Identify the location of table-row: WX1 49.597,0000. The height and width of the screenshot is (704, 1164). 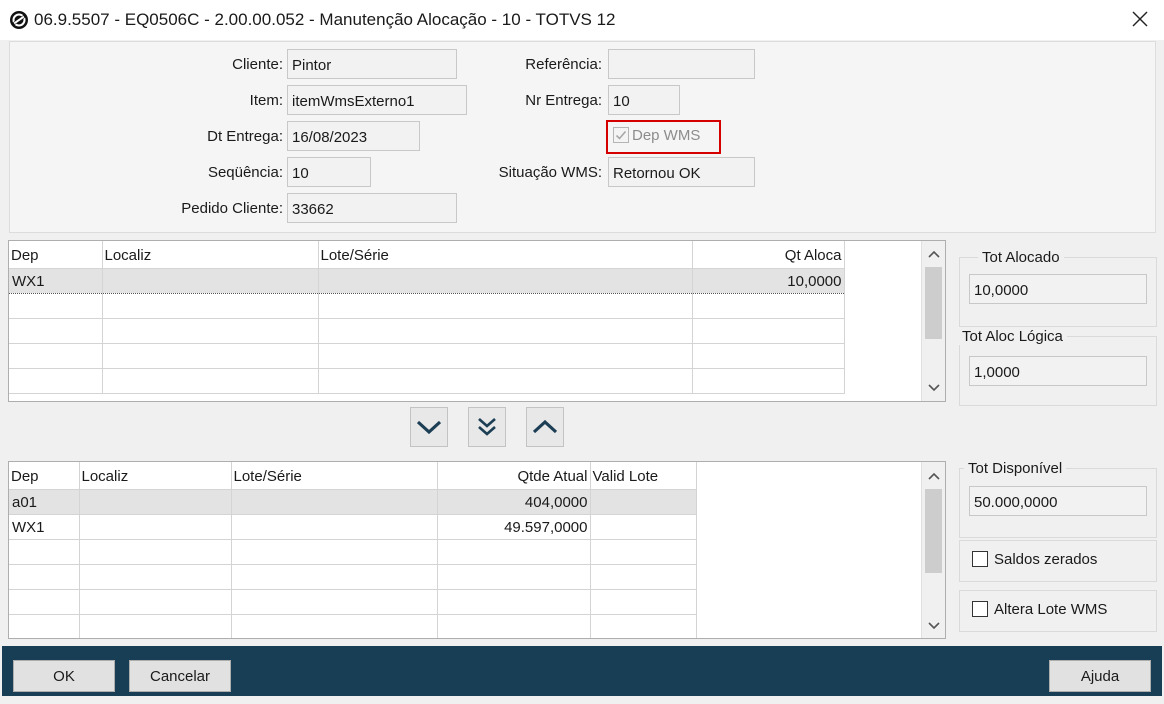
(353, 527).